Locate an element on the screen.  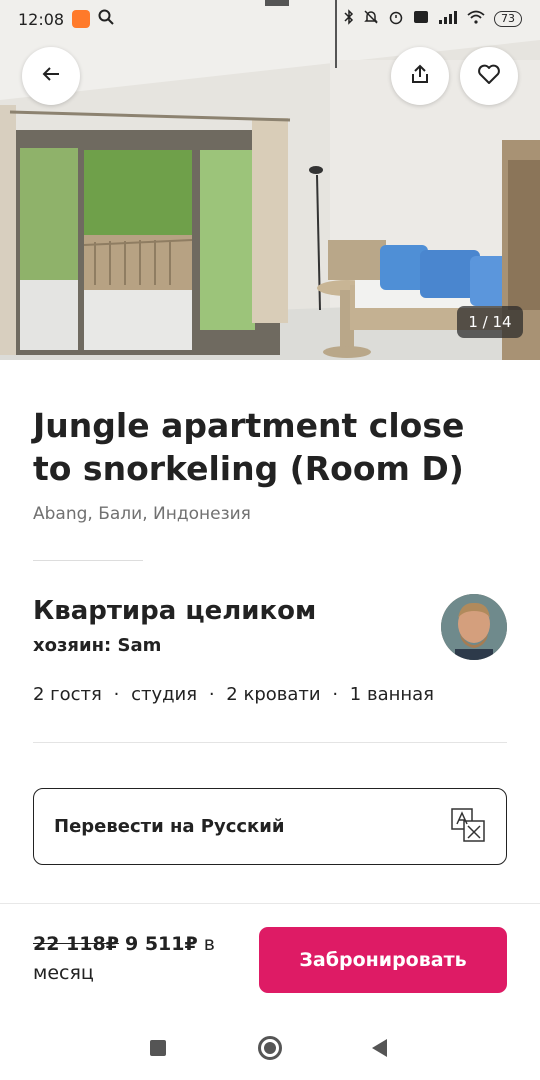
home-button is located at coordinates (270, 1048).